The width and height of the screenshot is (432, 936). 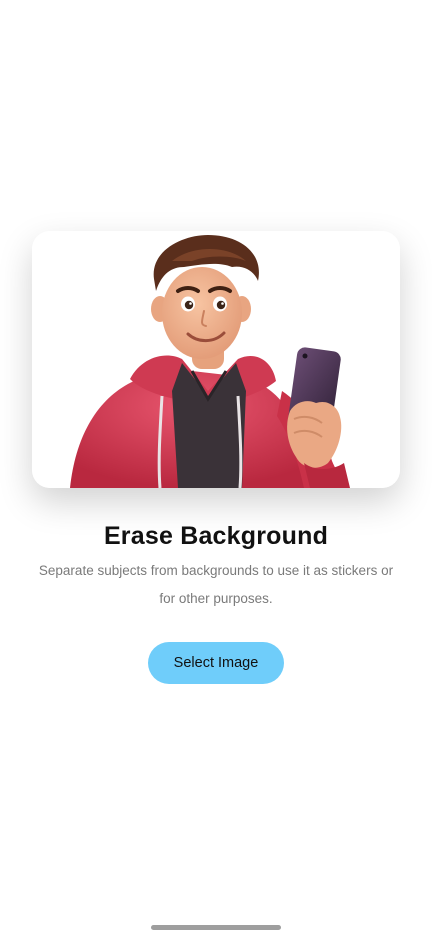 I want to click on select-image-button: Select Image, so click(x=216, y=663).